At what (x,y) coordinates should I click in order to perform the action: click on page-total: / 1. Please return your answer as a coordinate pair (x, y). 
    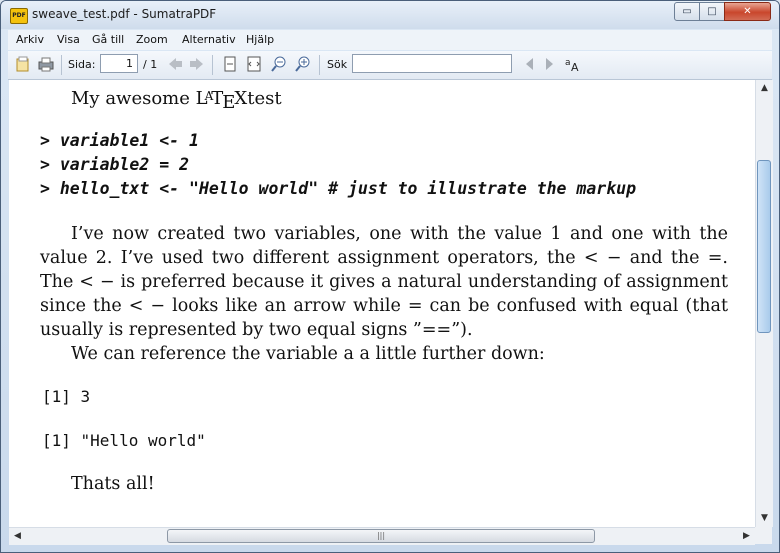
    Looking at the image, I should click on (150, 64).